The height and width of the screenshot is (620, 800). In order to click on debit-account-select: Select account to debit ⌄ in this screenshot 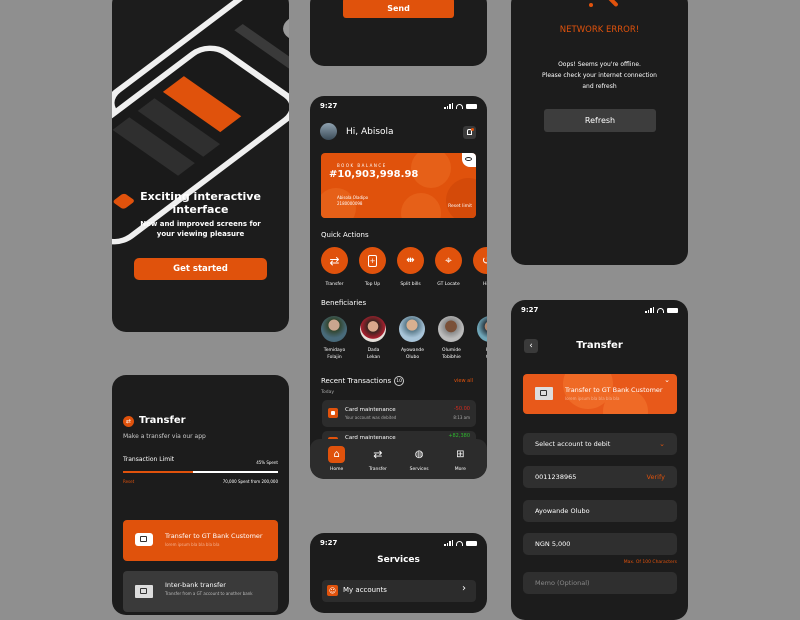, I will do `click(600, 444)`.